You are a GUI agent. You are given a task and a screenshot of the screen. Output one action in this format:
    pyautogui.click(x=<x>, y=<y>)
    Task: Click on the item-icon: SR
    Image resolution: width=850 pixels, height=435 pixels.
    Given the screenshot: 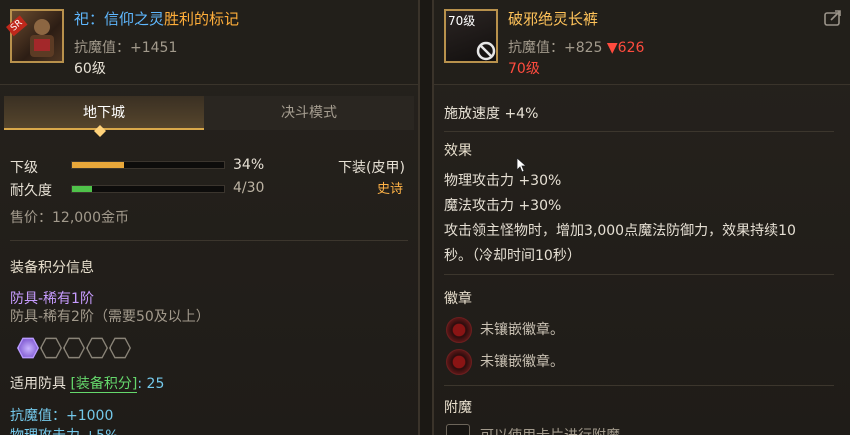 What is the action you would take?
    pyautogui.click(x=35, y=36)
    